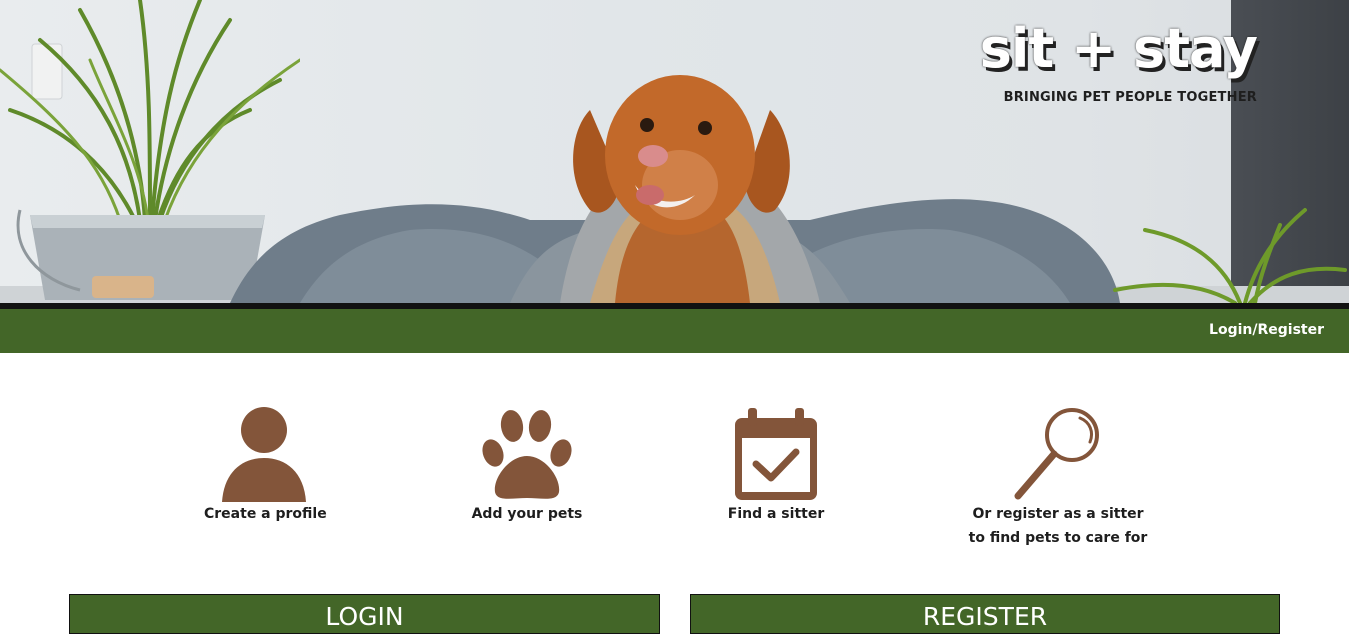 Image resolution: width=1349 pixels, height=639 pixels. What do you see at coordinates (776, 514) in the screenshot?
I see `step-label: Find a sitter` at bounding box center [776, 514].